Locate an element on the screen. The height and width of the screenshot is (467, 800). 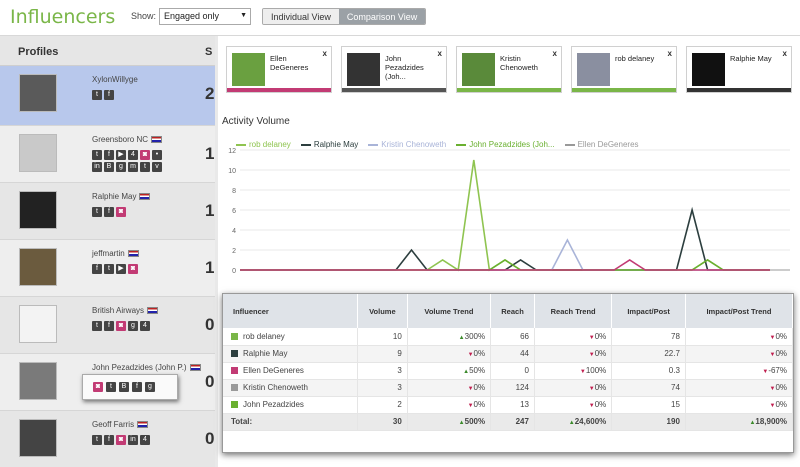
profile-row: XylonWillyge t f 2 is located at coordinates (107, 96).